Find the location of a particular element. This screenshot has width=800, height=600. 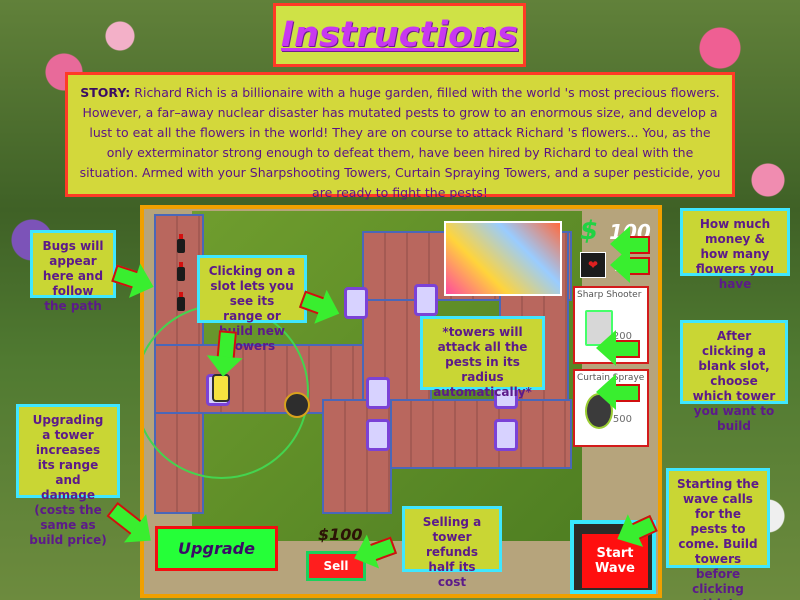

page-title: Instructions is located at coordinates (399, 35).